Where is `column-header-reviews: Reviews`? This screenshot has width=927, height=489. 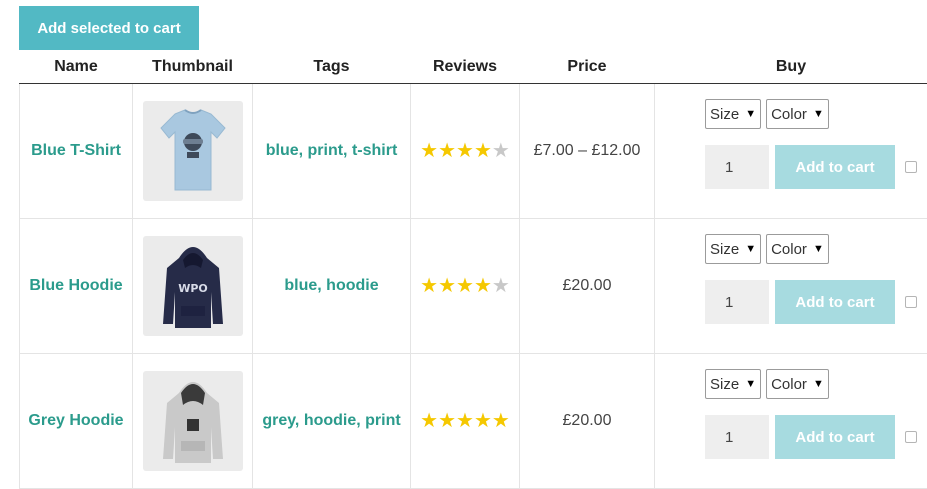 column-header-reviews: Reviews is located at coordinates (465, 67).